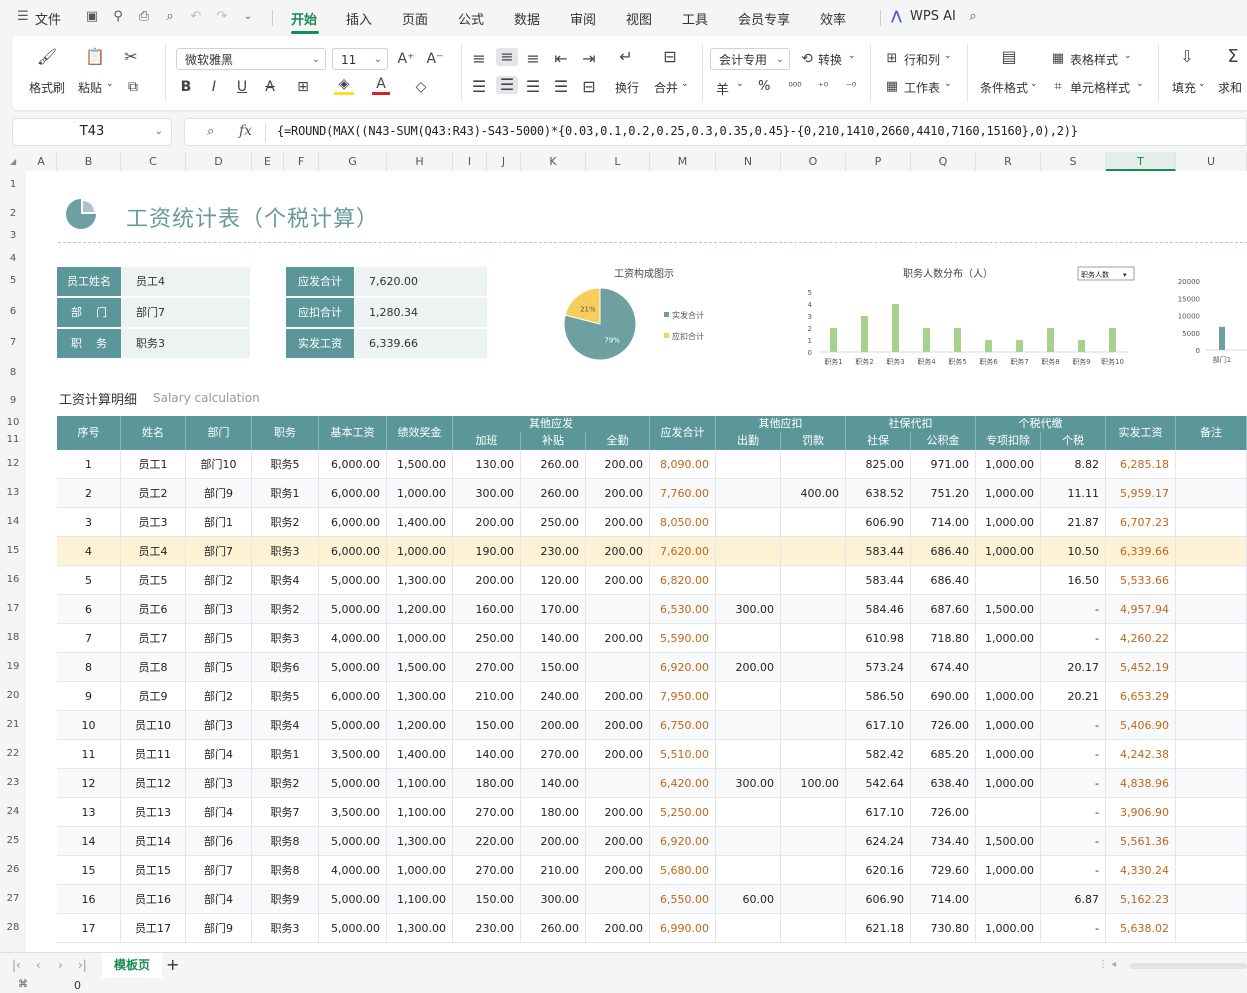  I want to click on search-icon: ⌕, so click(973, 17).